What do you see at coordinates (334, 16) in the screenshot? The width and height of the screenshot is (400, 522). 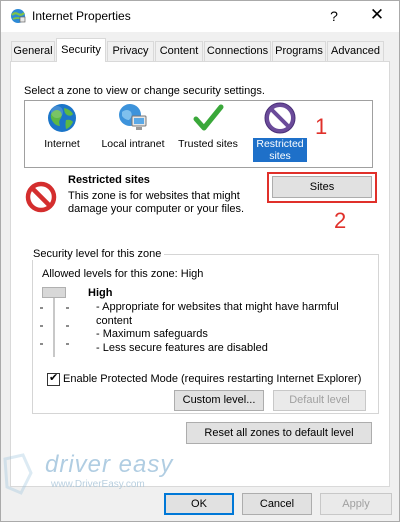 I see `help-button: ?` at bounding box center [334, 16].